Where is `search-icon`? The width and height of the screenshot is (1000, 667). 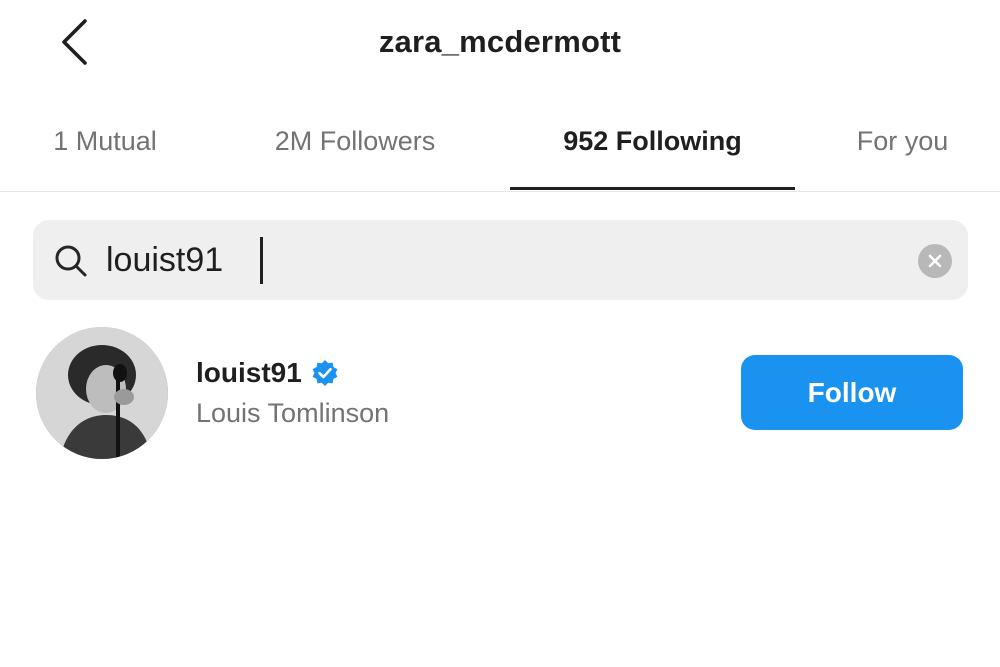
search-icon is located at coordinates (71, 261).